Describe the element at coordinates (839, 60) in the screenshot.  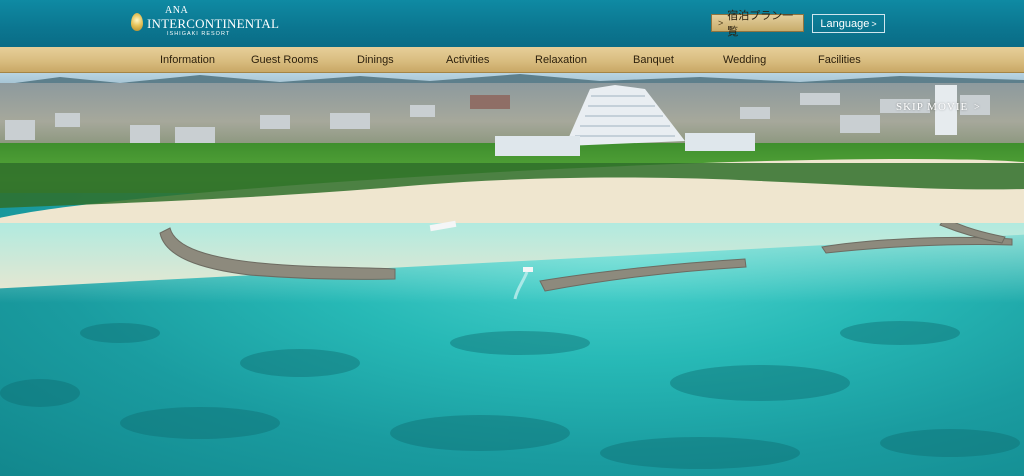
I see `nav-item-facilities: Facilities` at that location.